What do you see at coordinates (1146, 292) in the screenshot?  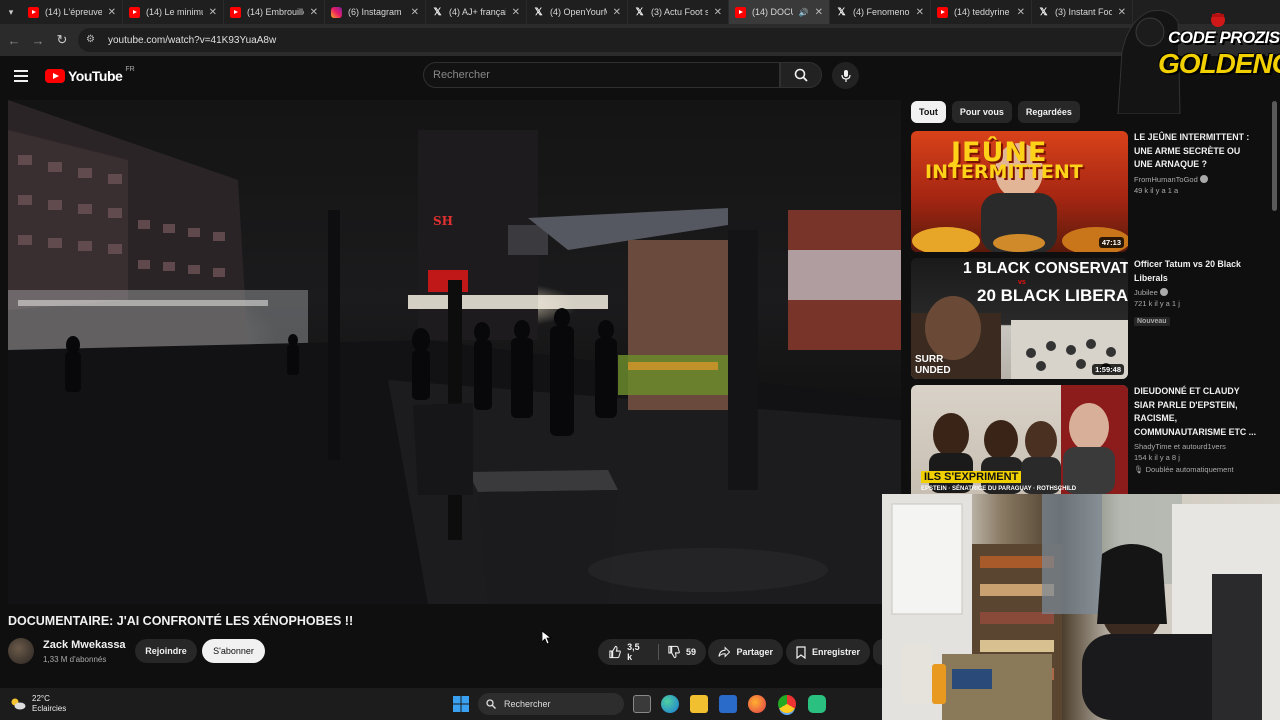 I see `channel-label: Jubilee` at bounding box center [1146, 292].